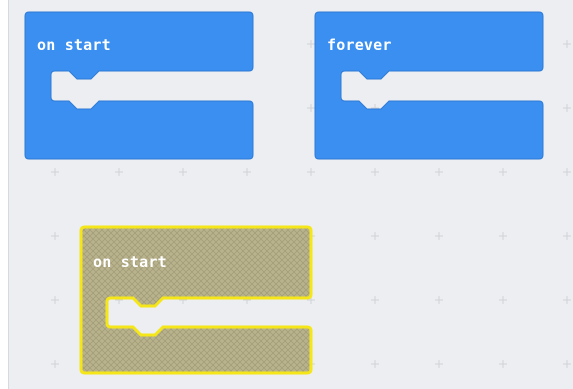 Image resolution: width=573 pixels, height=389 pixels. Describe the element at coordinates (130, 262) in the screenshot. I see `on-start-duplicate-label: on start` at that location.